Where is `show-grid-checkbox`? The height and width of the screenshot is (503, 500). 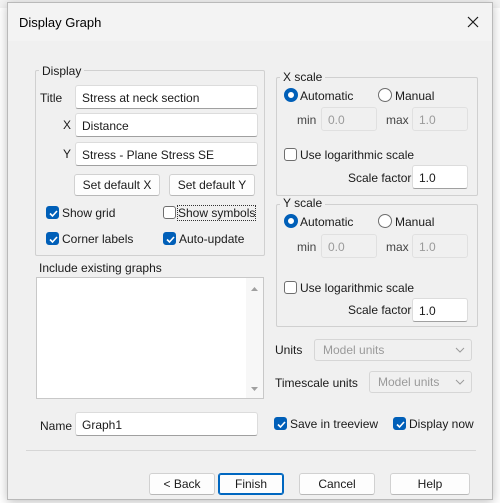 show-grid-checkbox is located at coordinates (52, 212).